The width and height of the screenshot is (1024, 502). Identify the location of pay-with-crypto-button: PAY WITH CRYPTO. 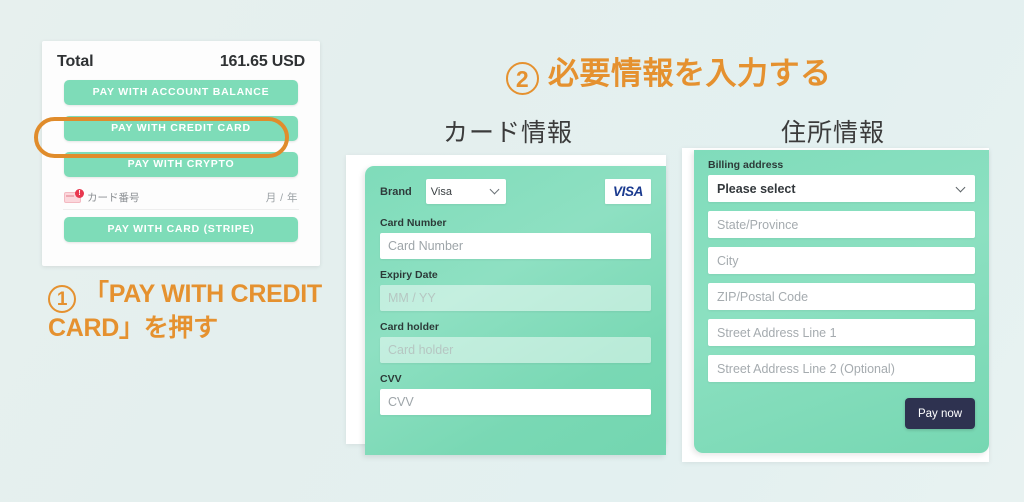
(181, 164).